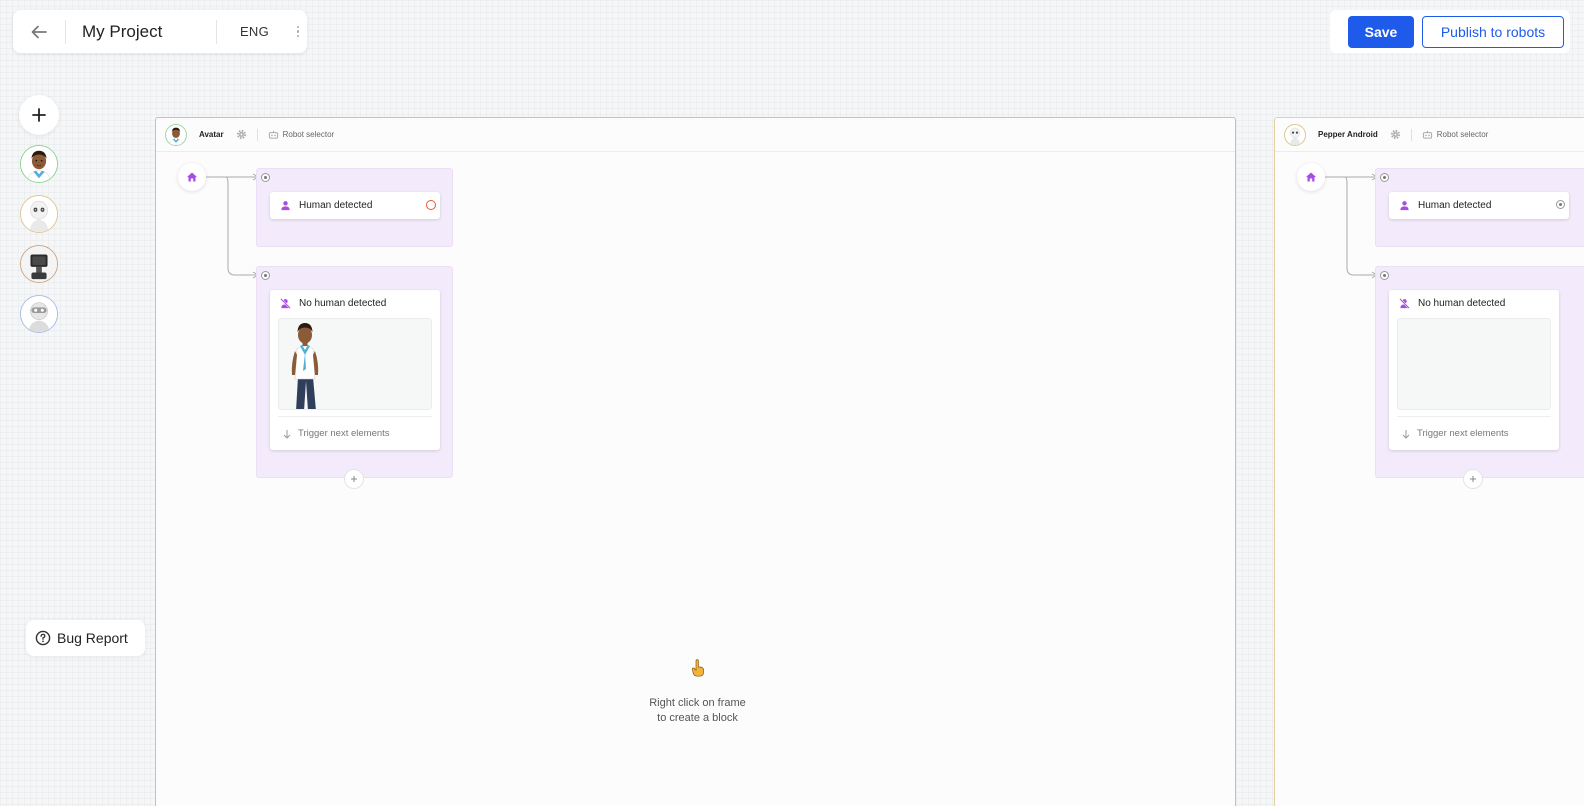 The image size is (1584, 806). Describe the element at coordinates (431, 205) in the screenshot. I see `status-indicator` at that location.